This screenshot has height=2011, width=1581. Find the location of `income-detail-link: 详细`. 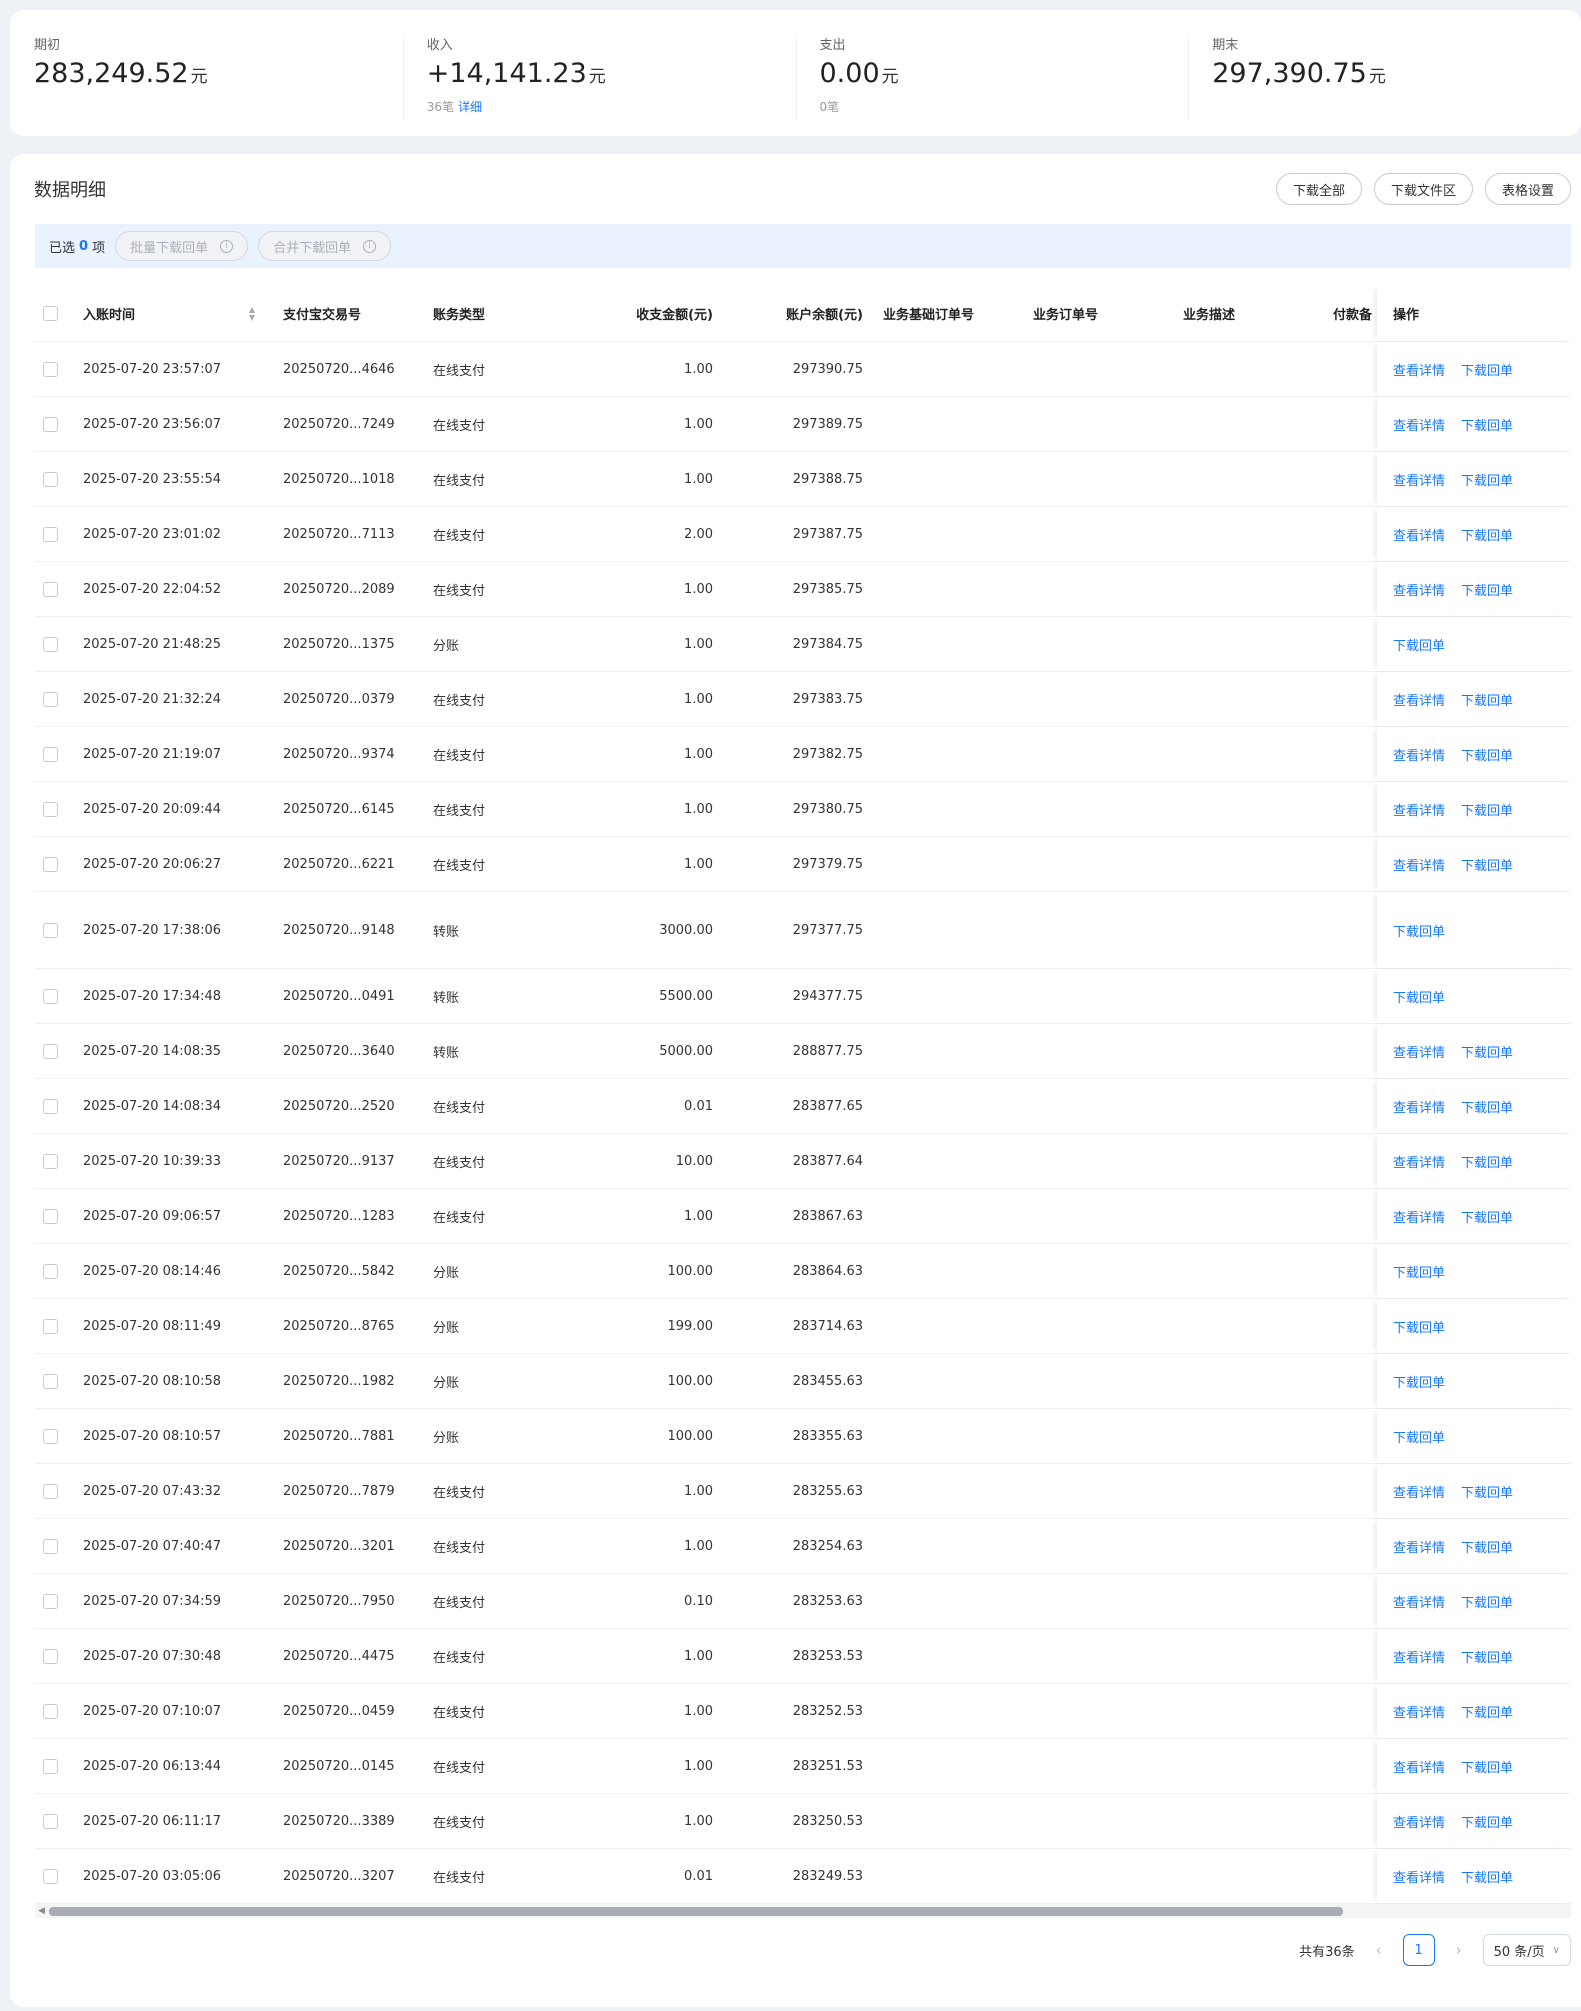

income-detail-link: 详细 is located at coordinates (470, 107).